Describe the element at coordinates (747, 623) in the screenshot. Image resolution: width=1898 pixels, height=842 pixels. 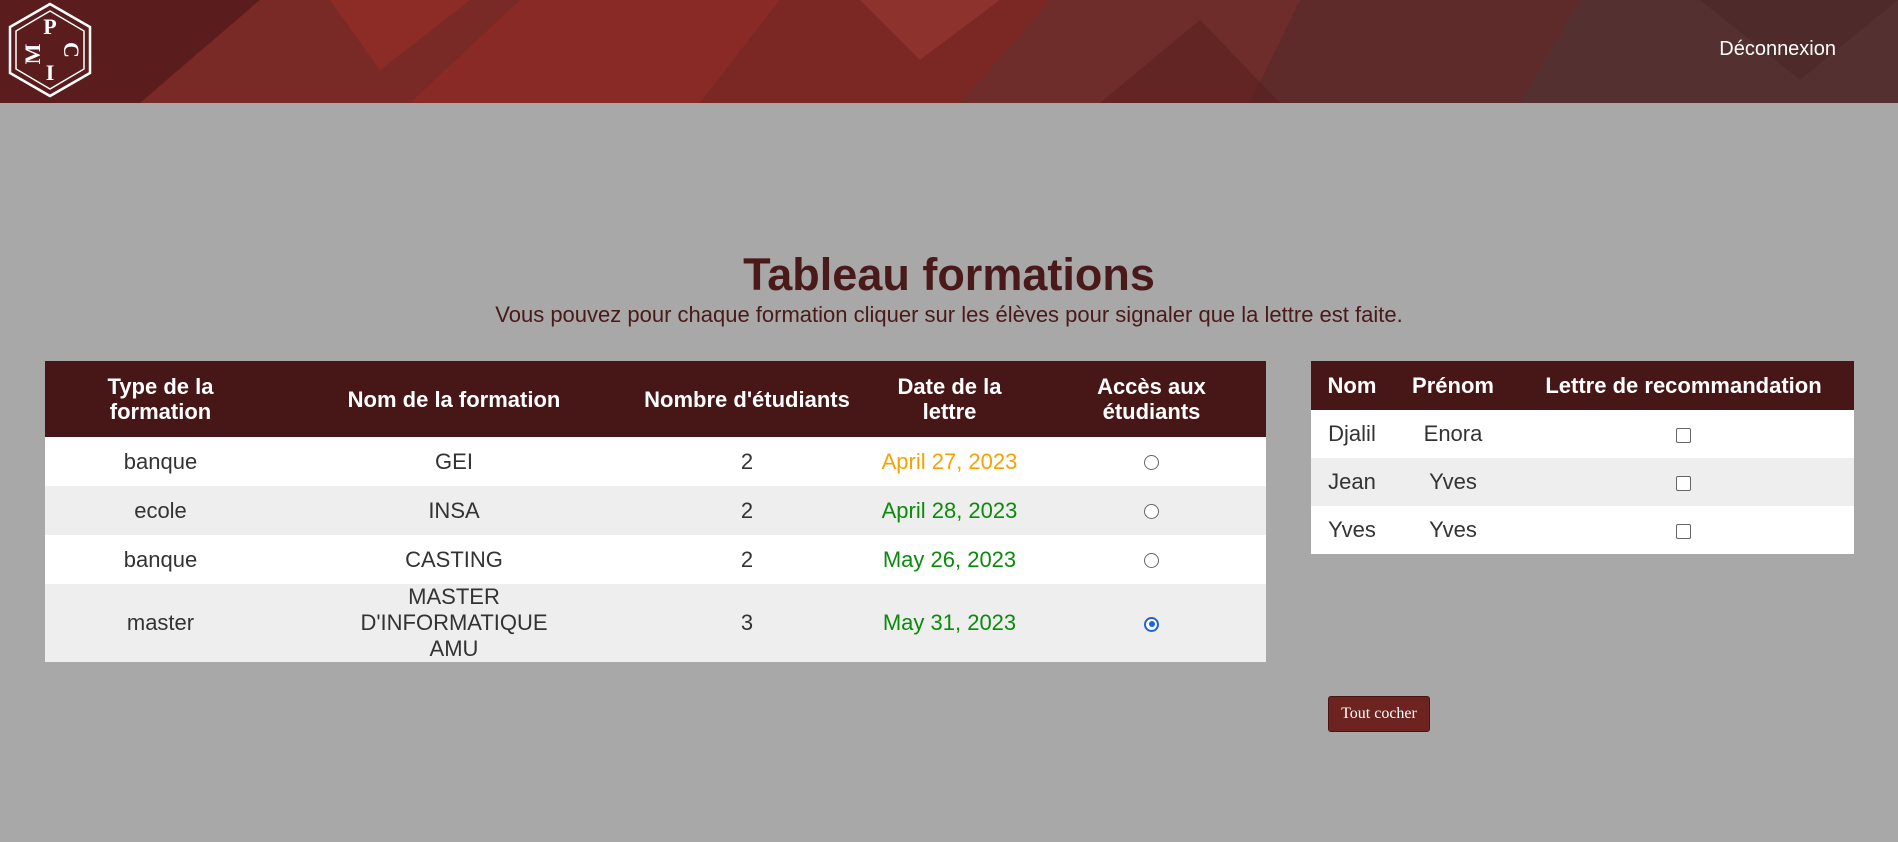
I see `formation-count-cell: 3` at that location.